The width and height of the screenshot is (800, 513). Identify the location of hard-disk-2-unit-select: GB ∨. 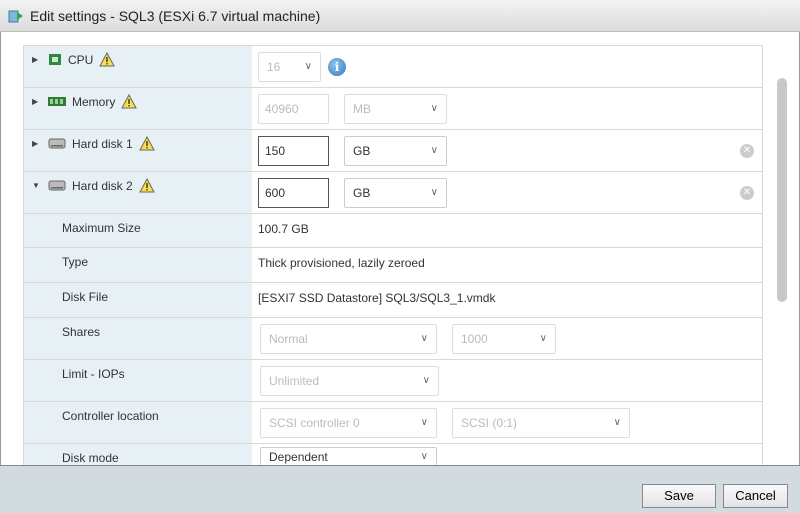
(395, 193).